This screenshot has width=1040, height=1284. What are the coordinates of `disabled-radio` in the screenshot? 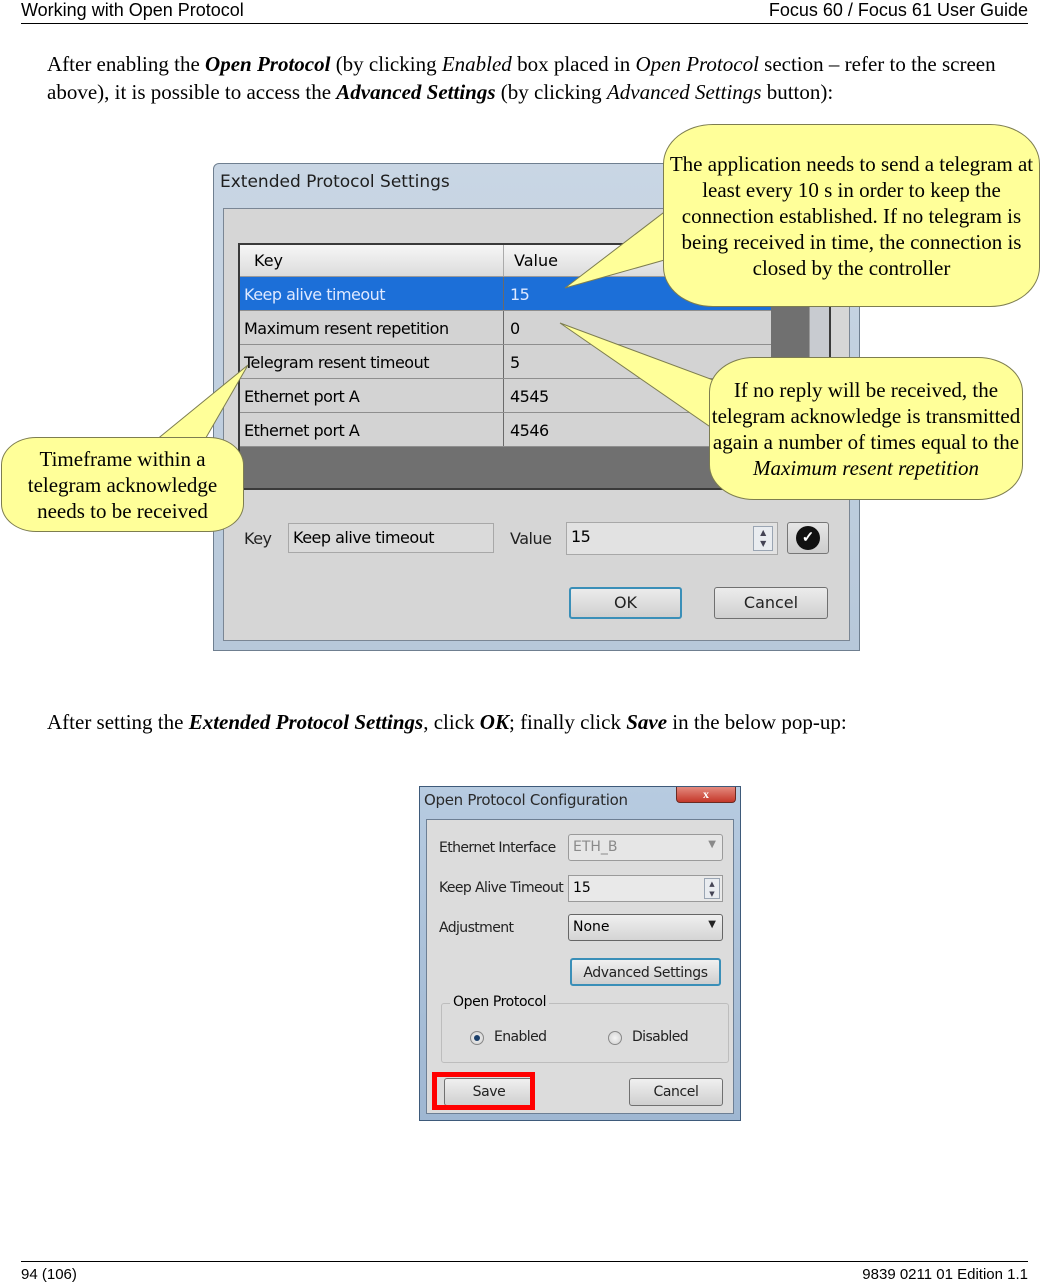 It's located at (615, 1038).